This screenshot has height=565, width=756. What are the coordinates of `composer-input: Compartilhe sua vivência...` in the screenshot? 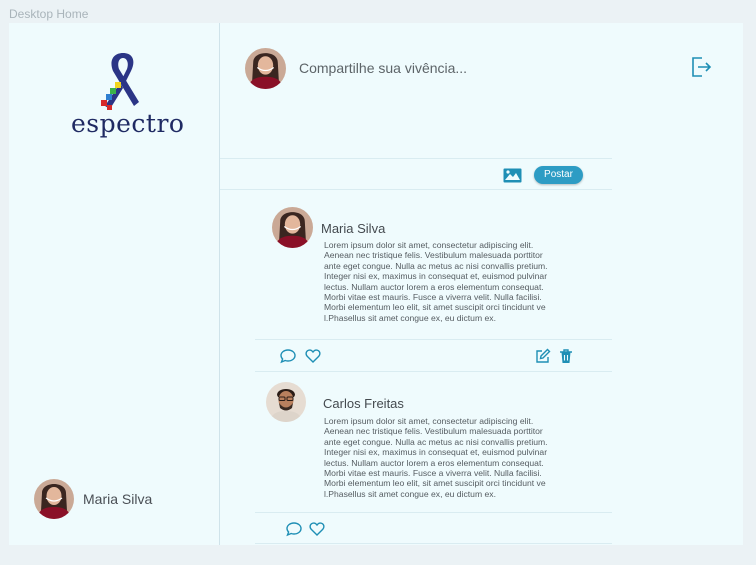 It's located at (383, 68).